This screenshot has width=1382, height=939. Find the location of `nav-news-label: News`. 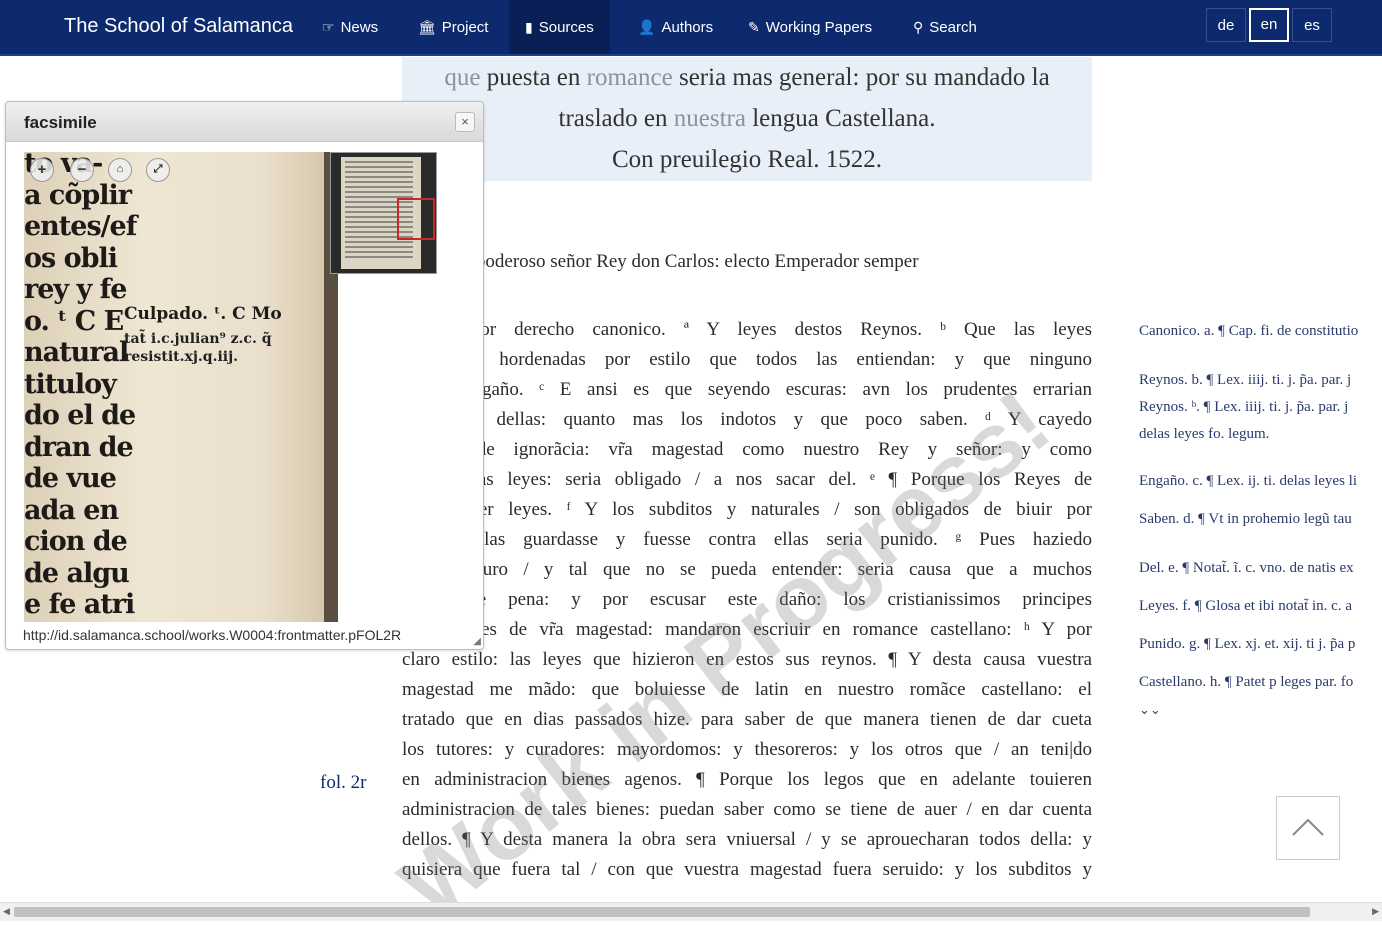

nav-news-label: News is located at coordinates (359, 27).